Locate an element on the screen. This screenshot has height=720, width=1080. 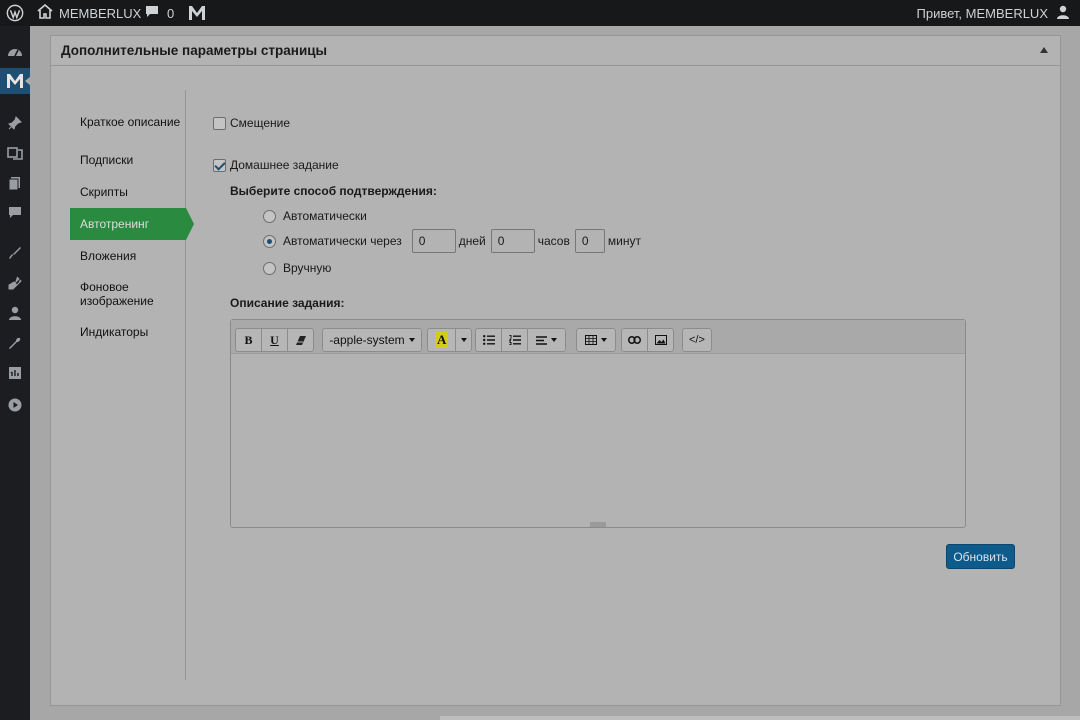
settings-icon is located at coordinates (15, 373).